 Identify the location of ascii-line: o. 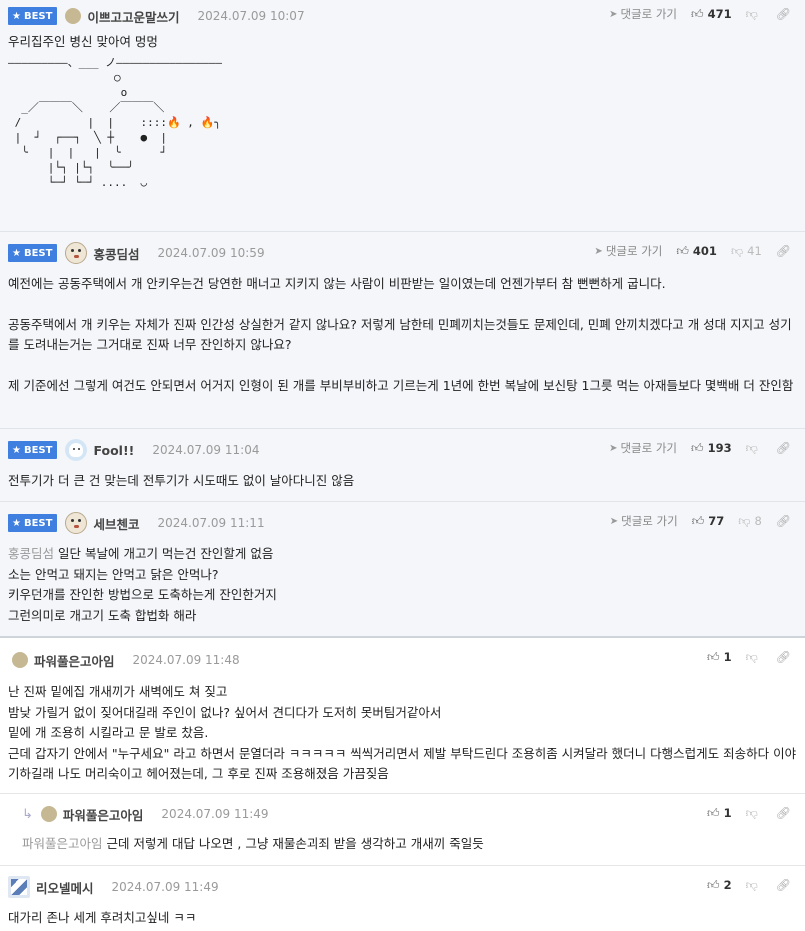
(68, 92).